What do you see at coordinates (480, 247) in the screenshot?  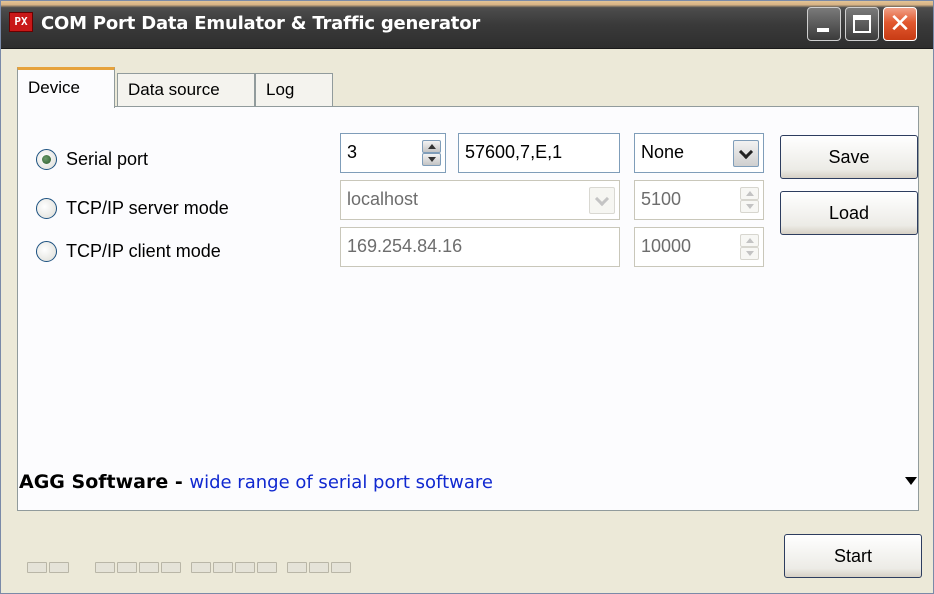 I see `client-host-input: 169.254.84.16` at bounding box center [480, 247].